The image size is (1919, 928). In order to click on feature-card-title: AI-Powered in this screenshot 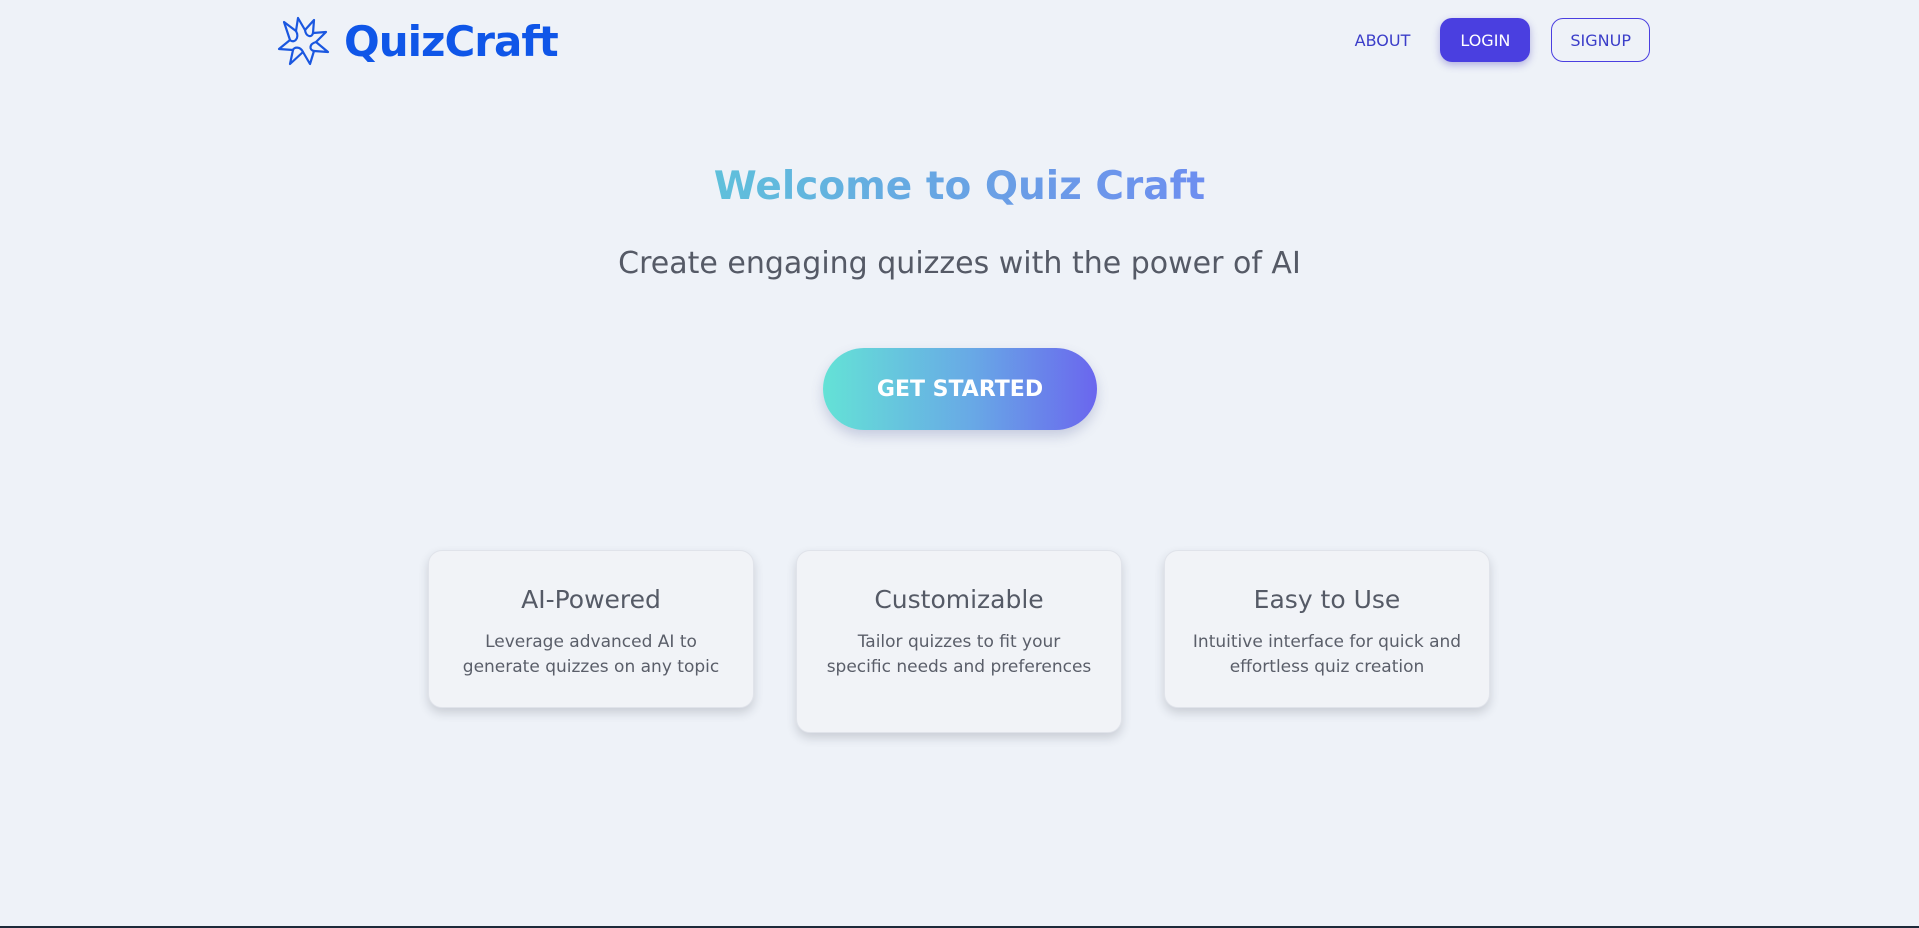, I will do `click(591, 599)`.